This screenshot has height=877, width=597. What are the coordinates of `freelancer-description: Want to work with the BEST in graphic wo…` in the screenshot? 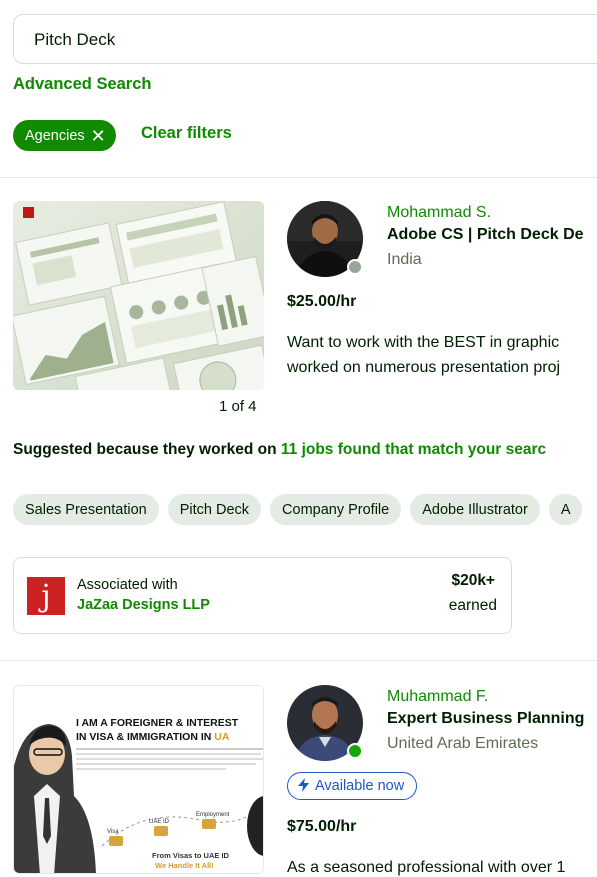 It's located at (423, 355).